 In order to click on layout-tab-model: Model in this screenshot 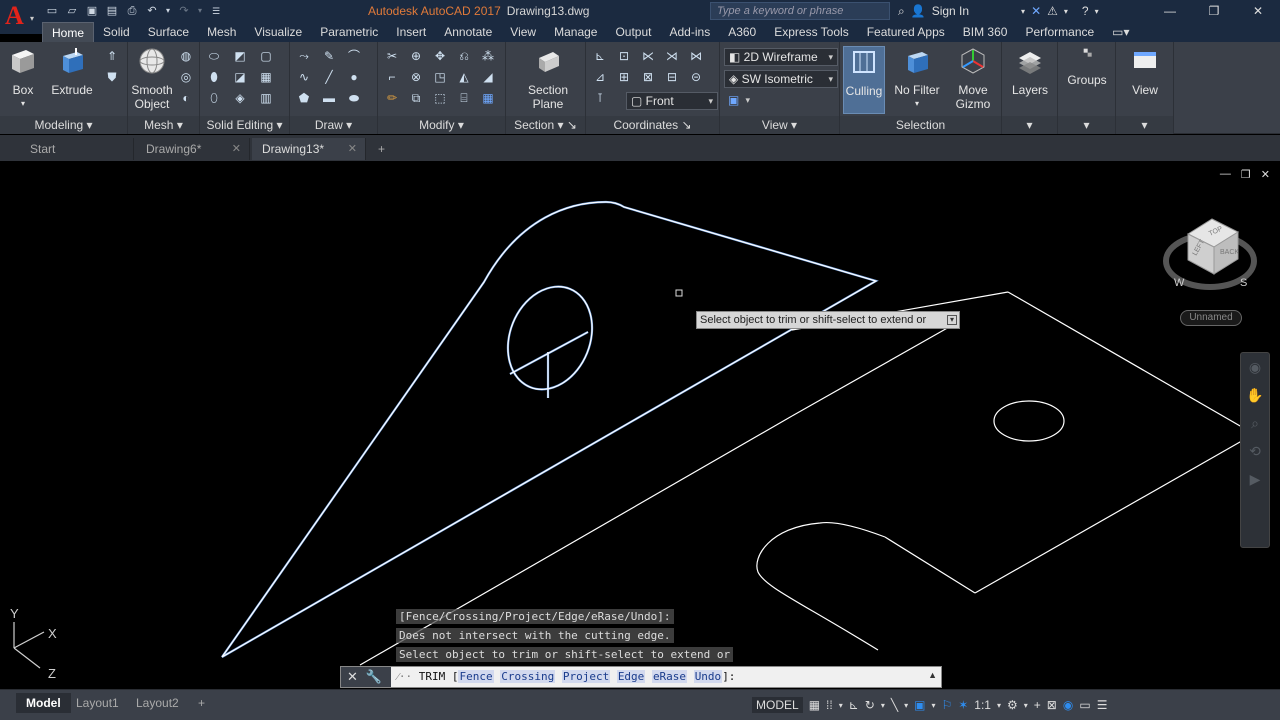, I will do `click(43, 703)`.